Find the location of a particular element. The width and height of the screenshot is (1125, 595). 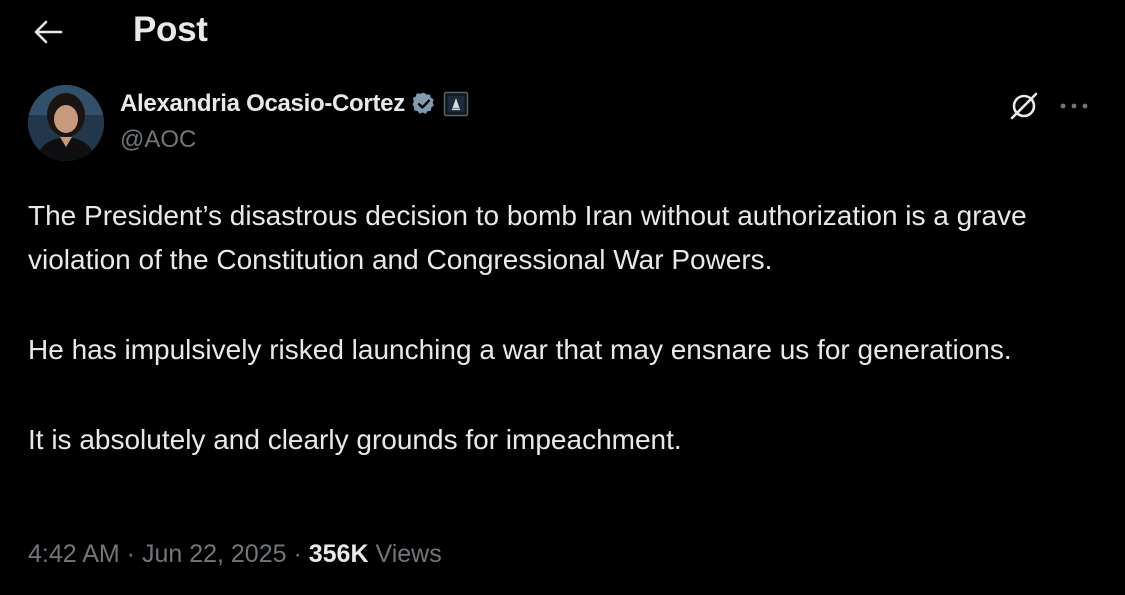

avatar is located at coordinates (66, 123).